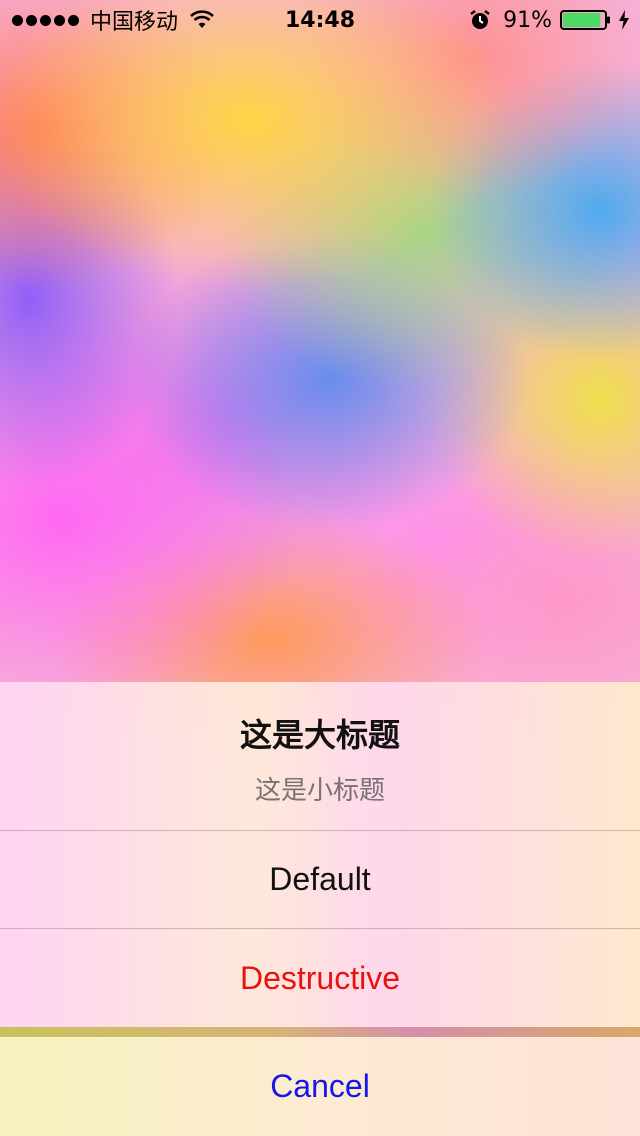 The height and width of the screenshot is (1136, 640). I want to click on action-sheet-separator, so click(320, 1032).